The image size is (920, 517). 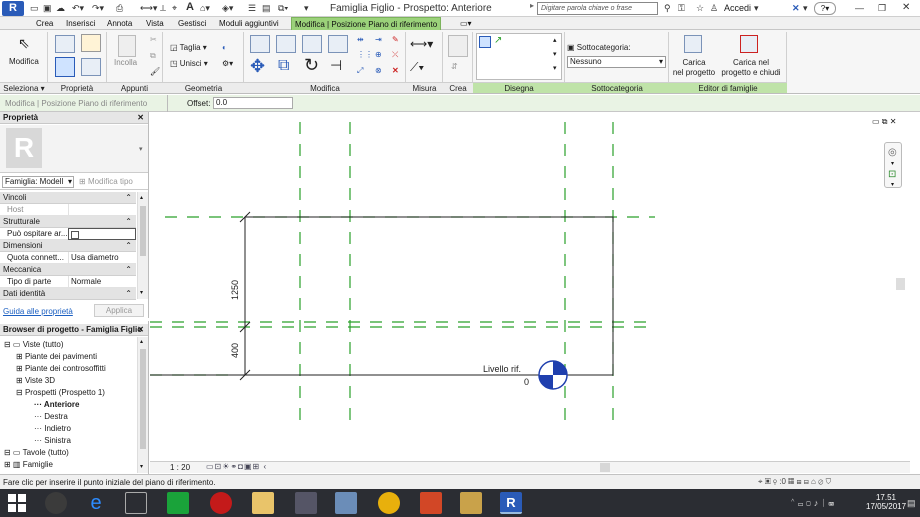 What do you see at coordinates (24, 87) in the screenshot?
I see `panel-seleziona: Seleziona ▾` at bounding box center [24, 87].